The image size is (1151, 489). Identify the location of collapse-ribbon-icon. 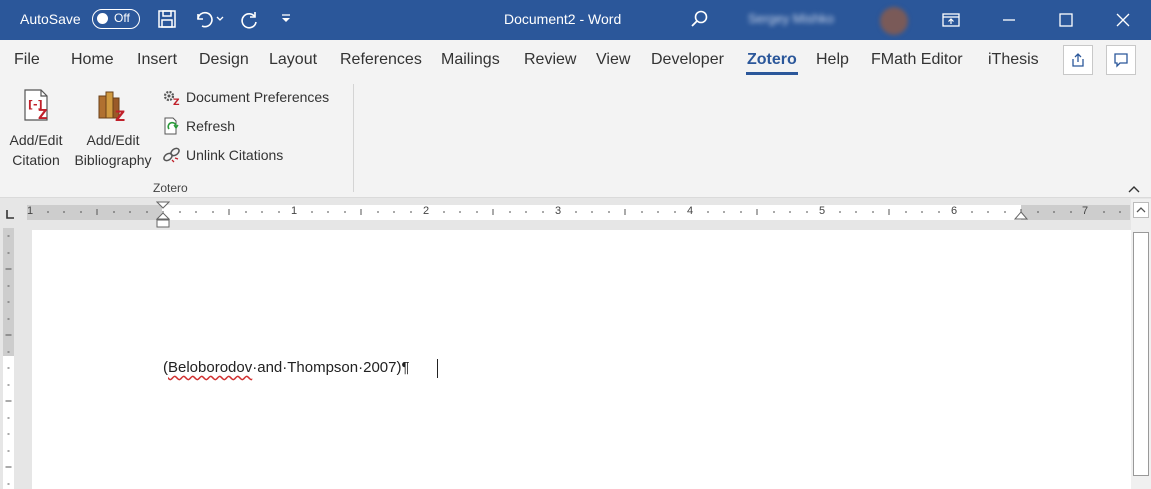
(1134, 188).